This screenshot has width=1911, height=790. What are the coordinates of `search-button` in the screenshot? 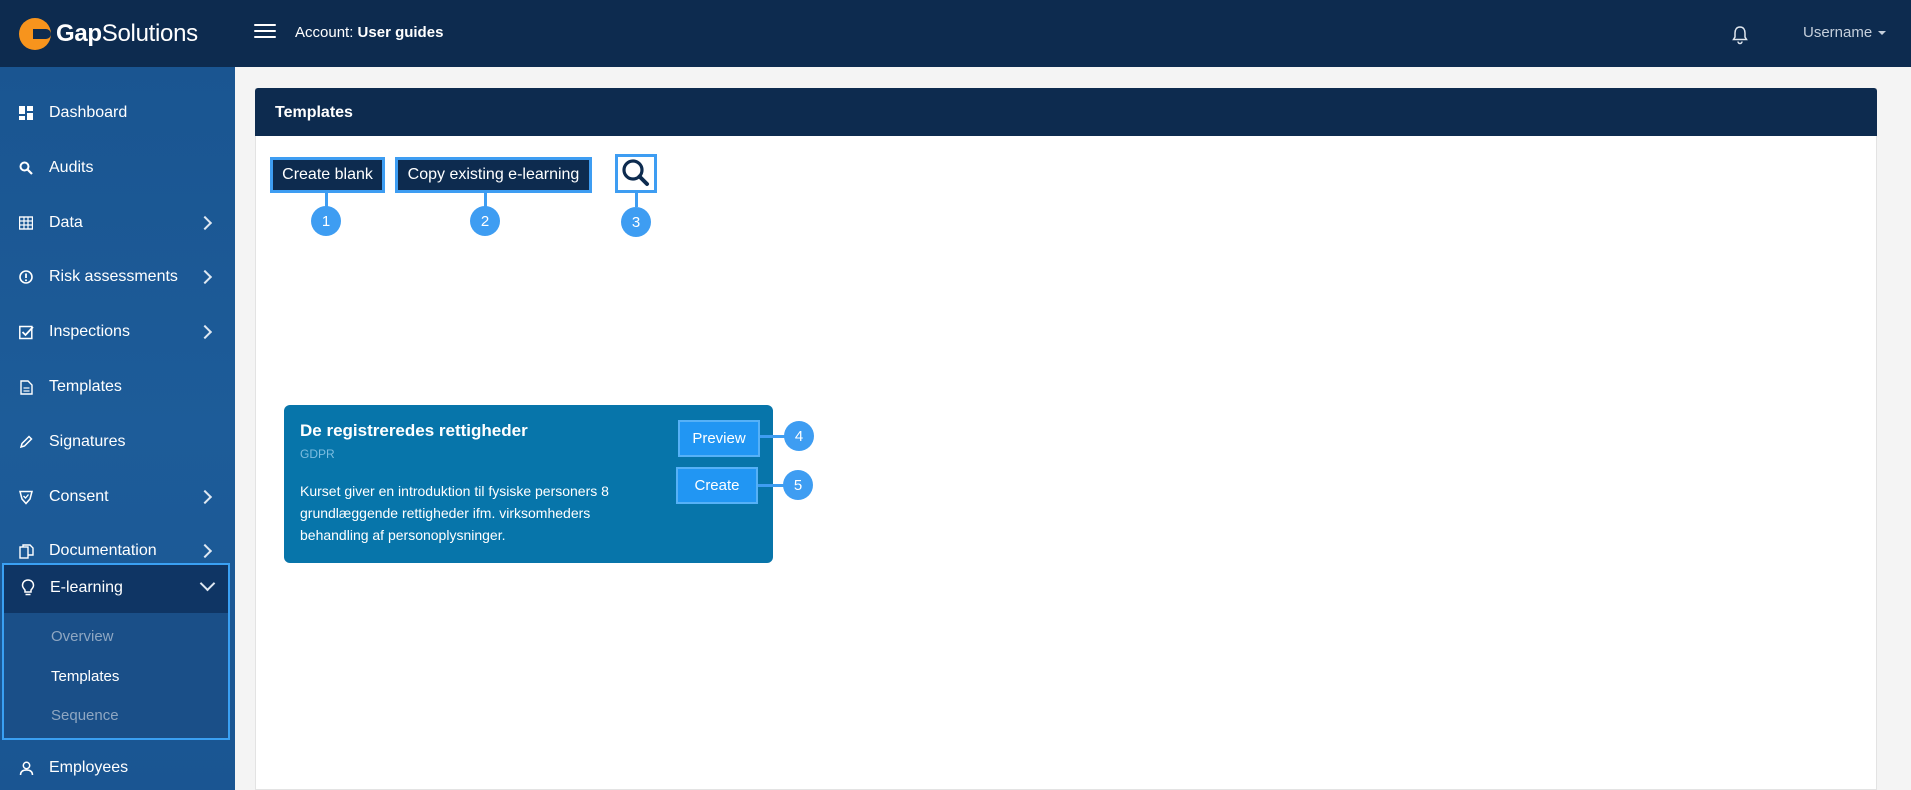 It's located at (636, 173).